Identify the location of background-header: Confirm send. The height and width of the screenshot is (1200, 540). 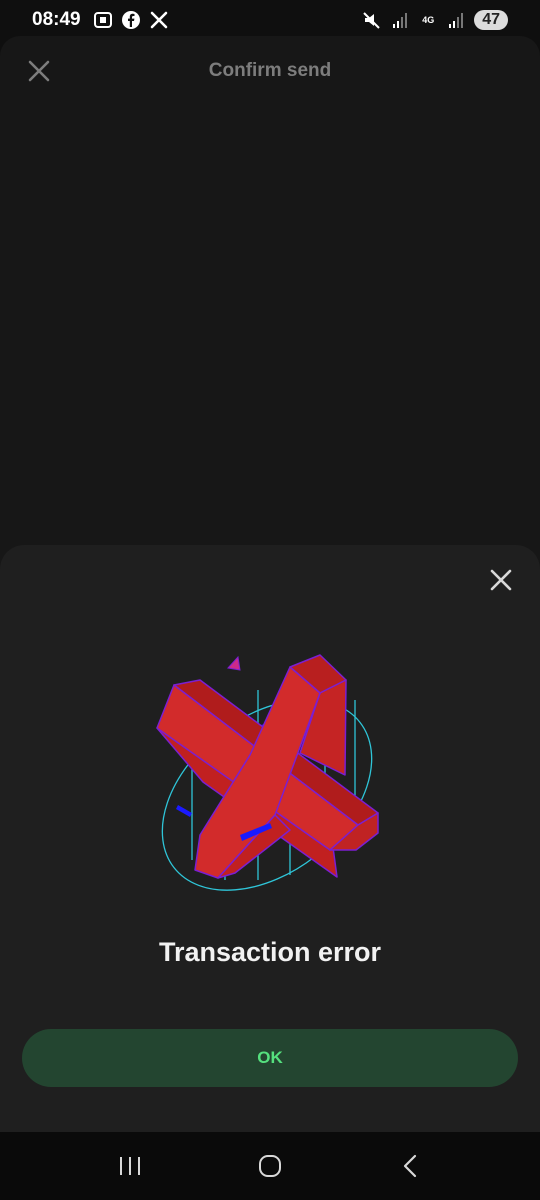
(270, 71).